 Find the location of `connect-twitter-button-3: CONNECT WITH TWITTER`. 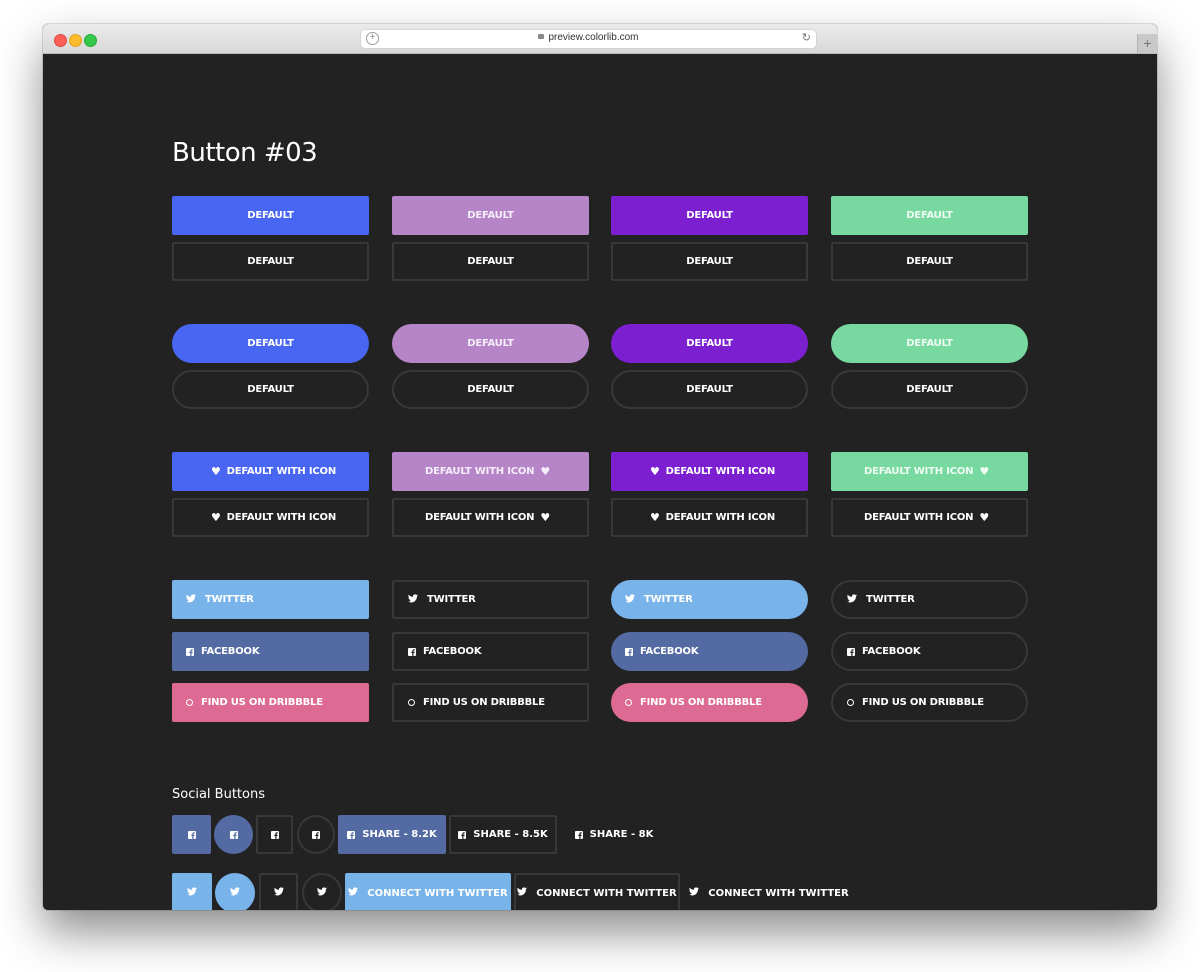

connect-twitter-button-3: CONNECT WITH TWITTER is located at coordinates (769, 891).